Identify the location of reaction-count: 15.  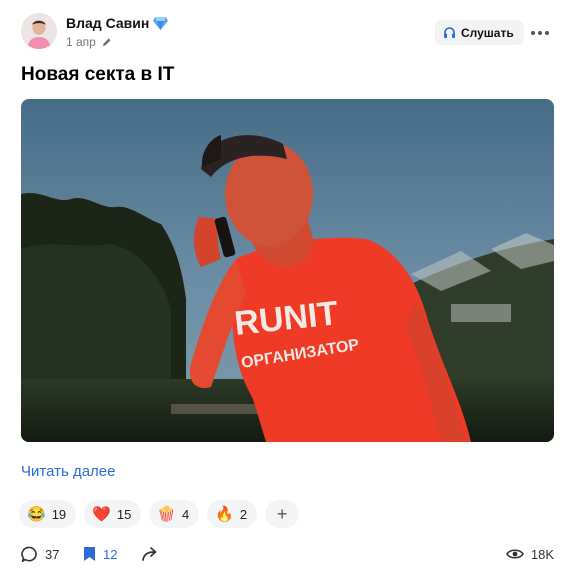
(124, 514).